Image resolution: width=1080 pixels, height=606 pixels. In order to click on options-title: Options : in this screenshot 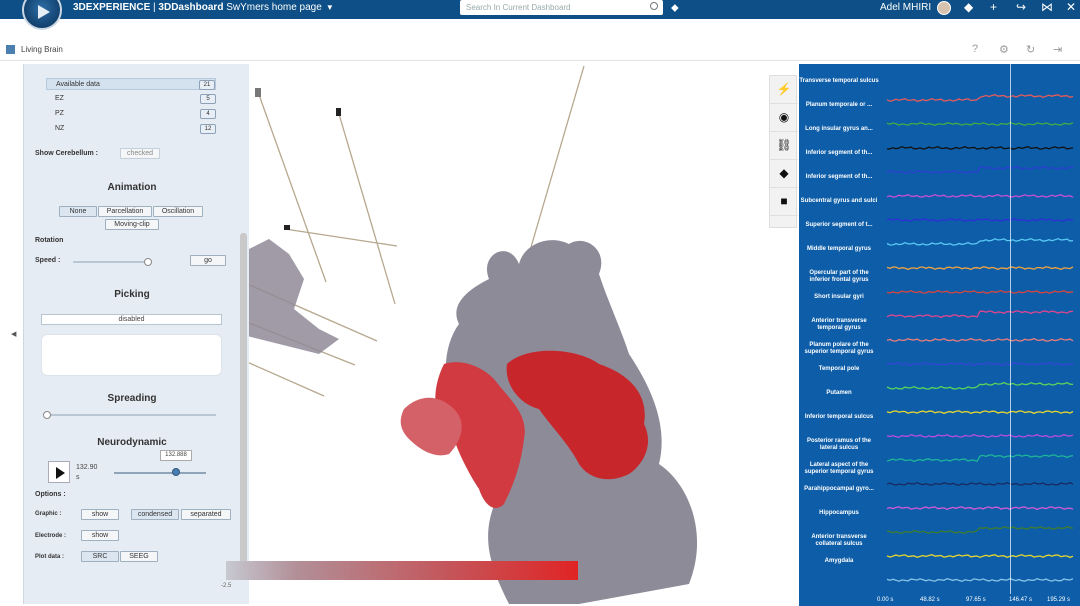, I will do `click(50, 494)`.